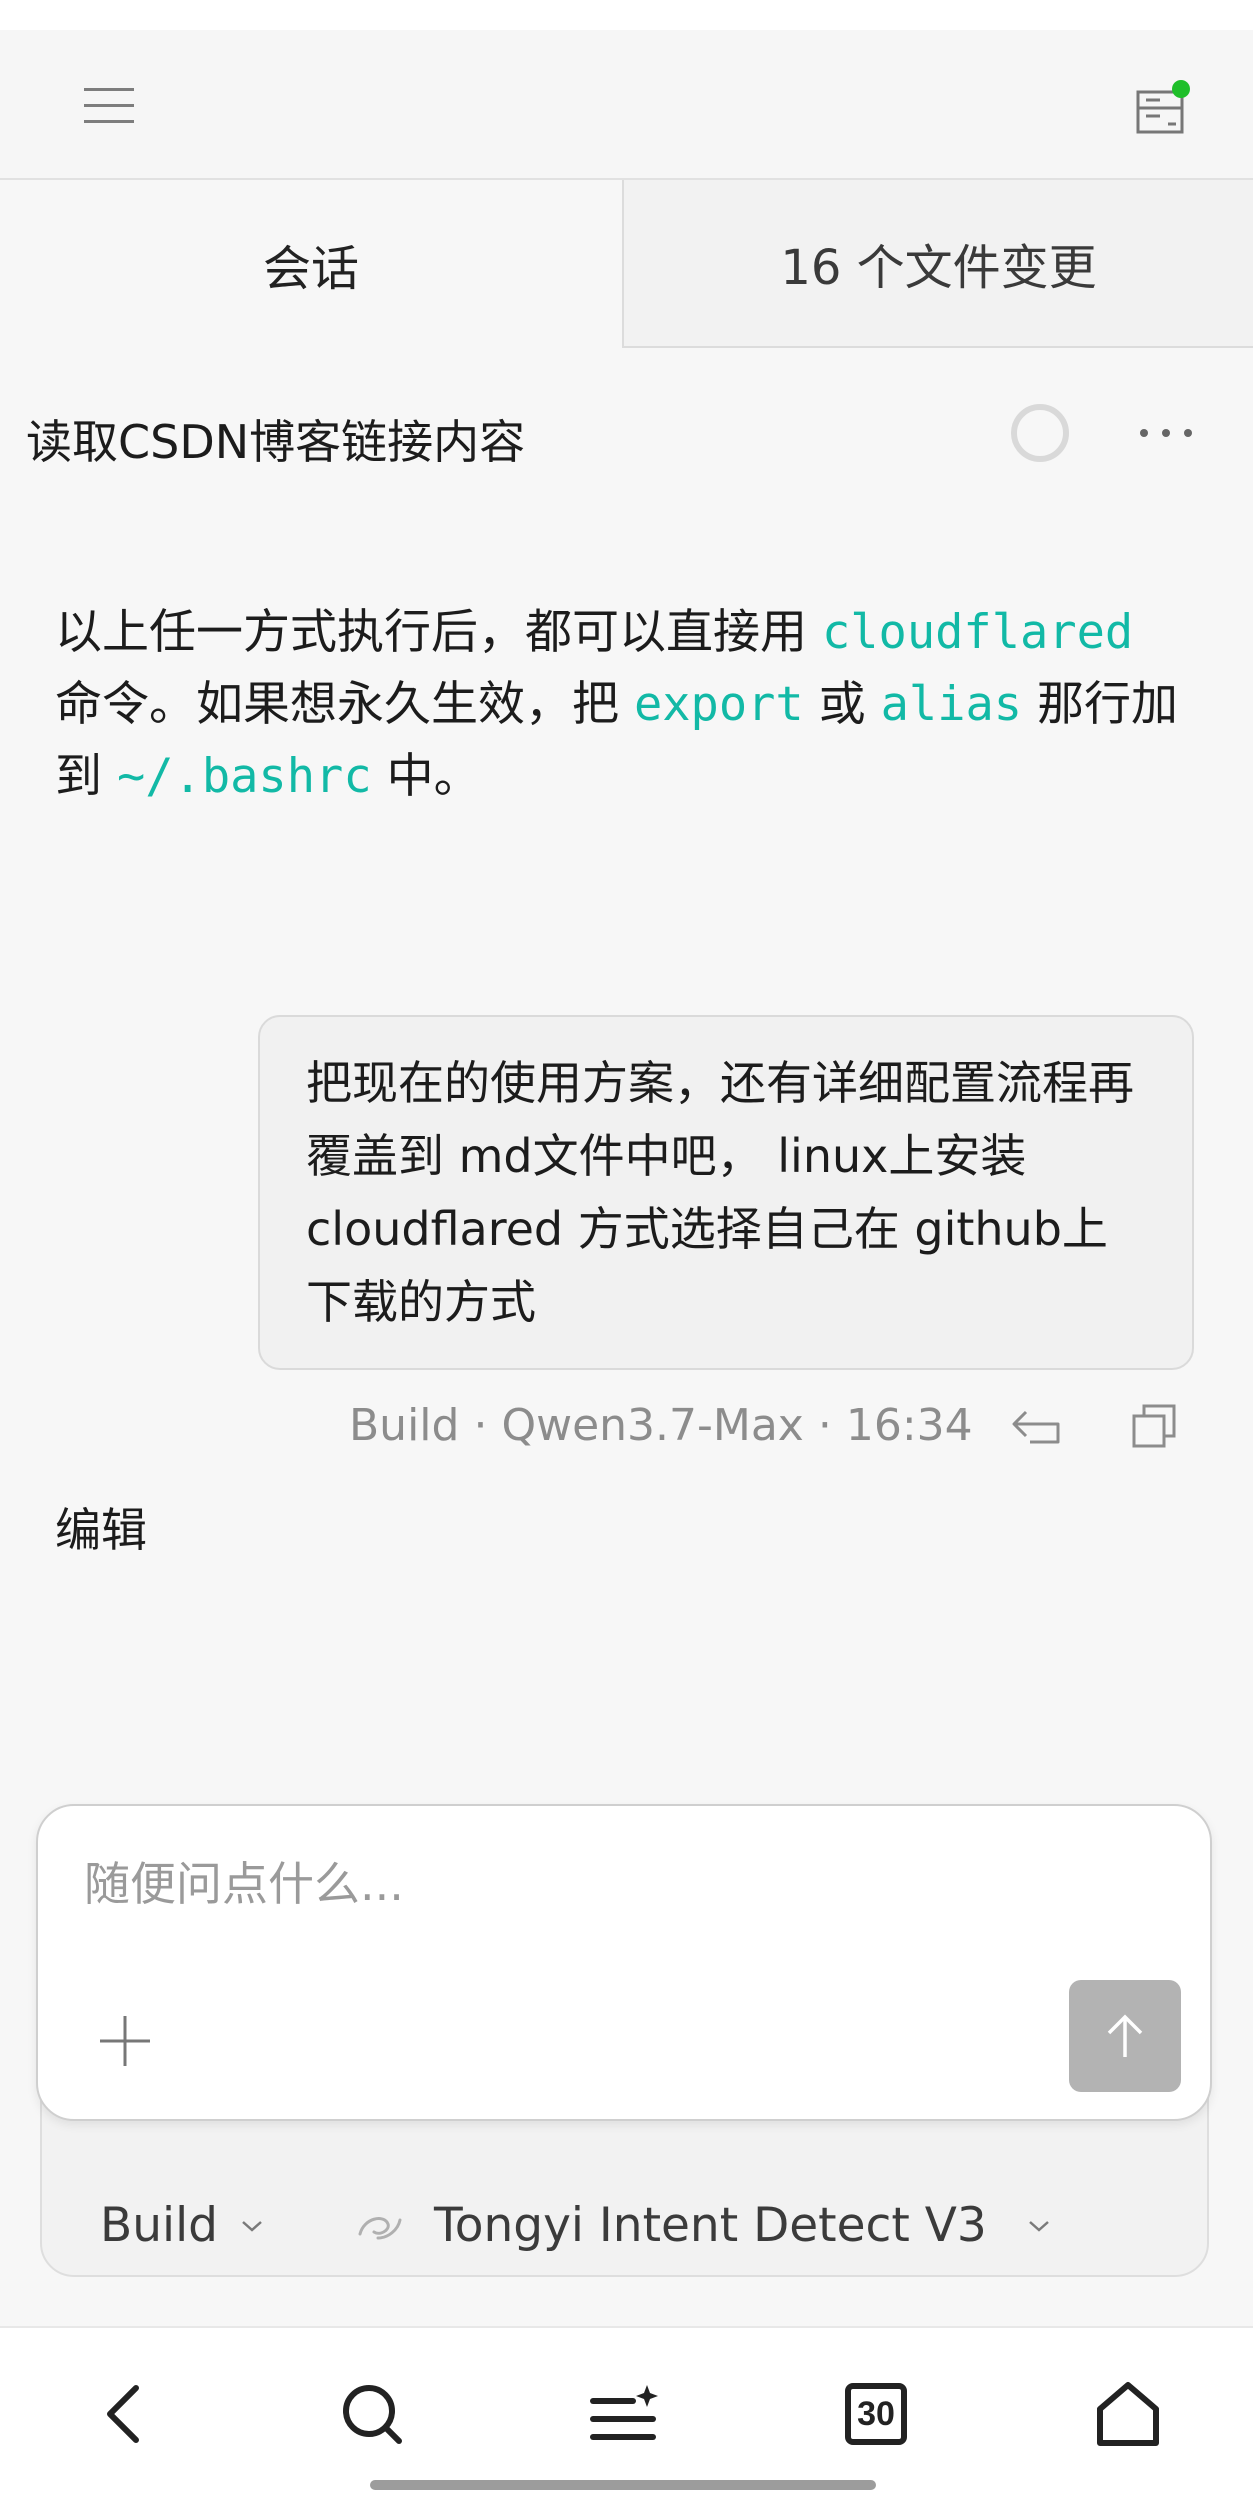 This screenshot has width=1253, height=2498. I want to click on search-icon, so click(372, 2414).